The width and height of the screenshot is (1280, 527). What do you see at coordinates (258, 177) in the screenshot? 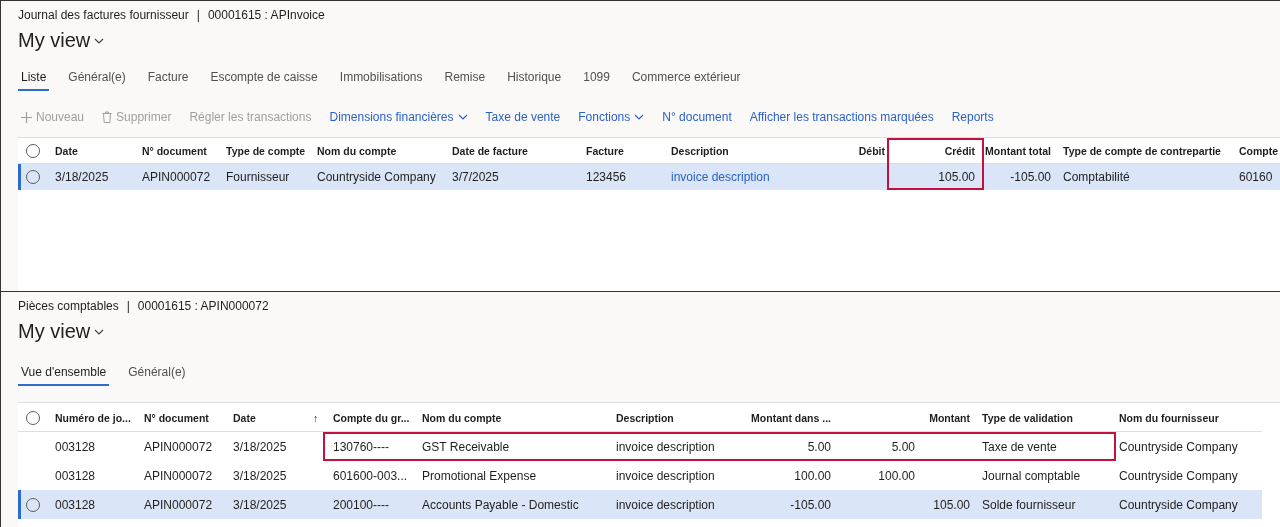
I see `table-cell: Fournisseur` at bounding box center [258, 177].